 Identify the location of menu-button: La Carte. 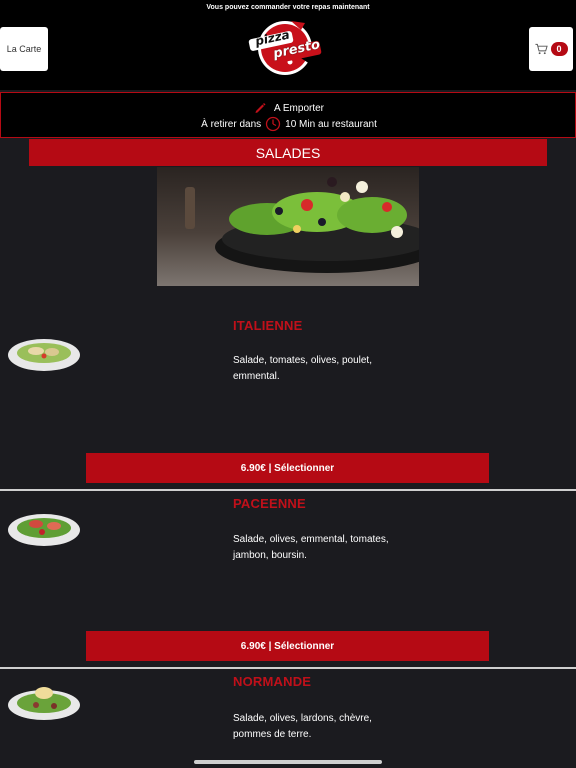
(24, 49).